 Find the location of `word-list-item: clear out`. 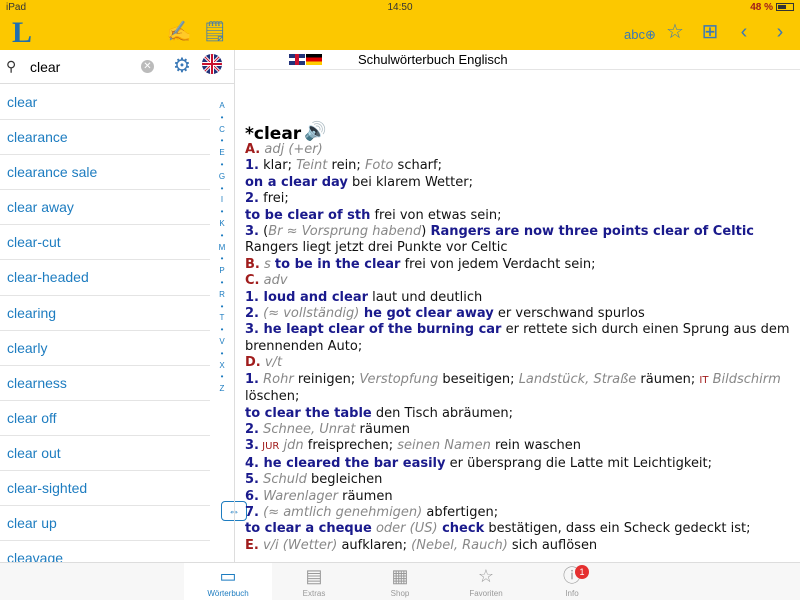

word-list-item: clear out is located at coordinates (105, 454).